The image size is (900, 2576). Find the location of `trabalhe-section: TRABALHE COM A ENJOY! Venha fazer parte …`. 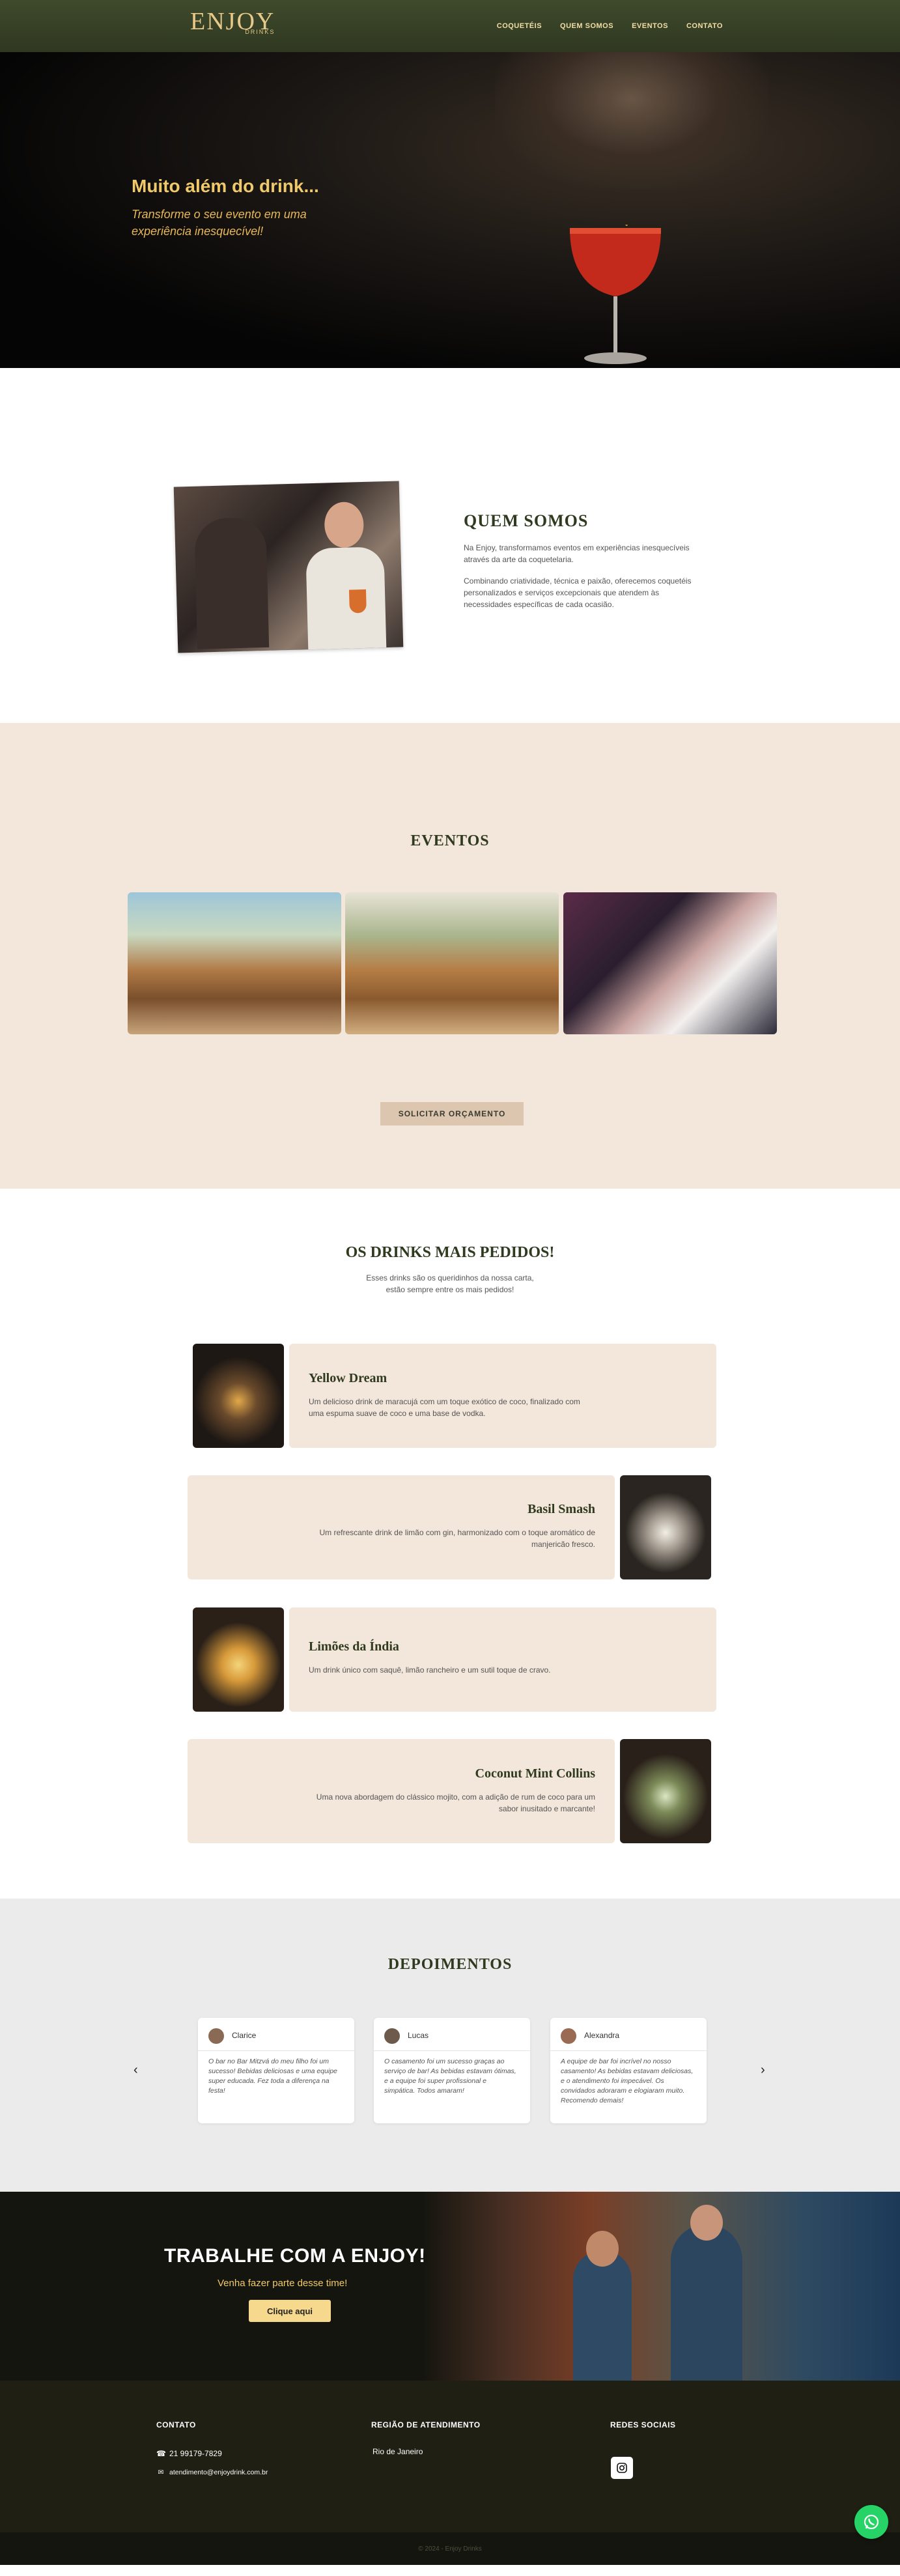

trabalhe-section: TRABALHE COM A ENJOY! Venha fazer parte … is located at coordinates (450, 2286).